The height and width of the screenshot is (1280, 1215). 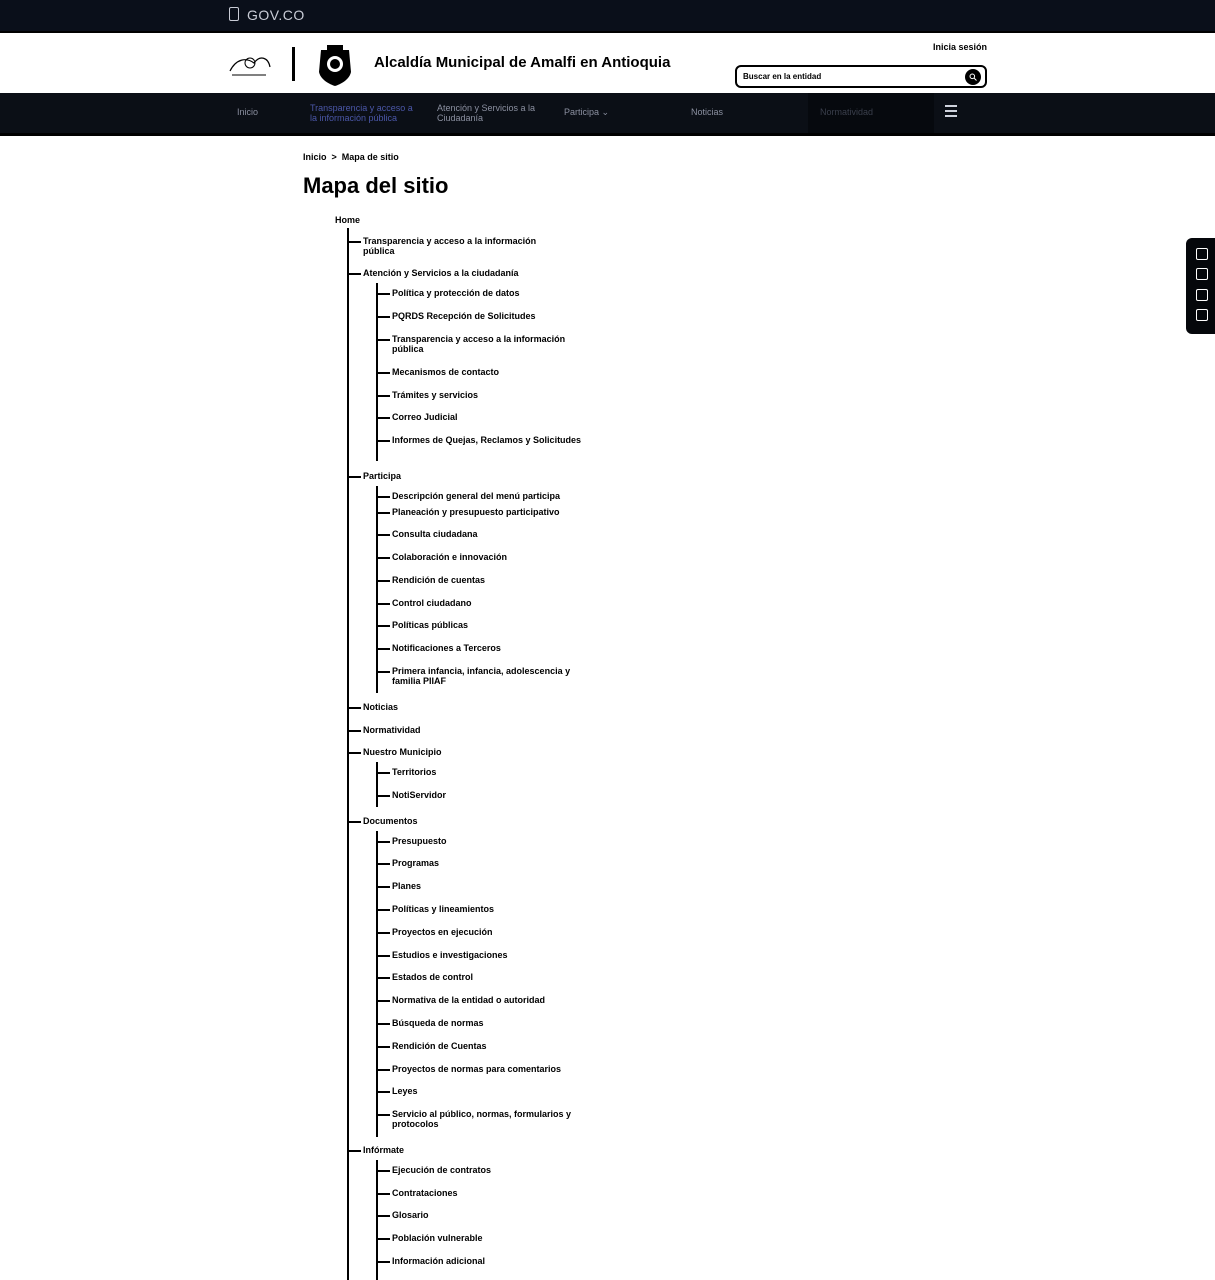 What do you see at coordinates (480, 1261) in the screenshot?
I see `sitemap-link: Información adicional` at bounding box center [480, 1261].